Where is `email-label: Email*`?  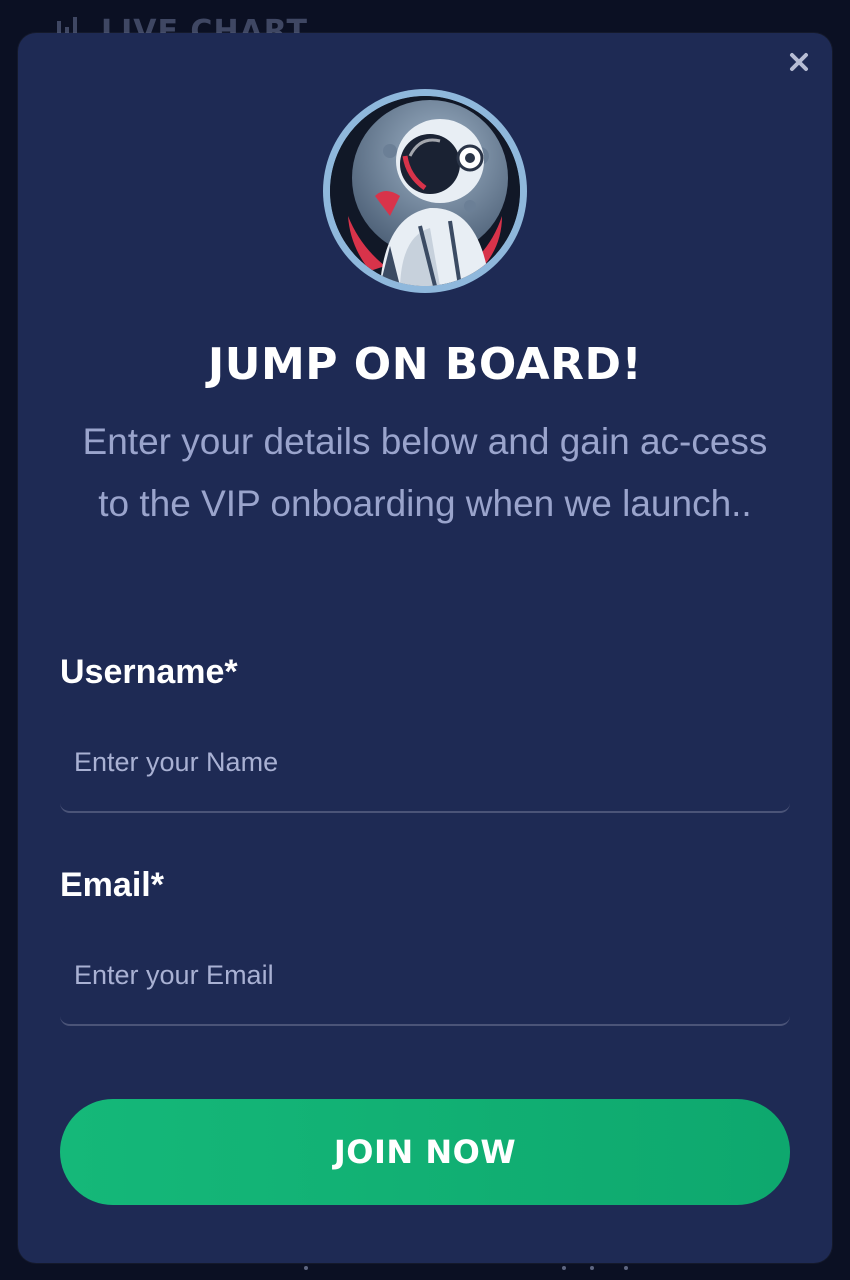 email-label: Email* is located at coordinates (112, 885).